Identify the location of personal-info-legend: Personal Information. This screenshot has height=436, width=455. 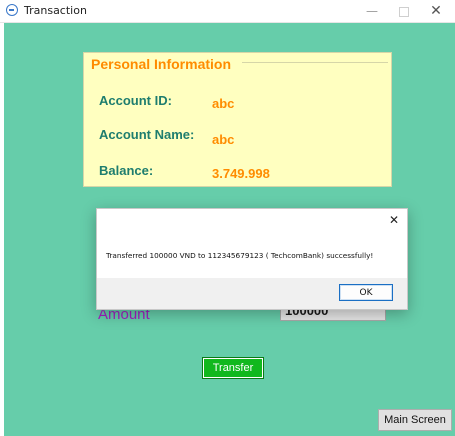
(163, 64).